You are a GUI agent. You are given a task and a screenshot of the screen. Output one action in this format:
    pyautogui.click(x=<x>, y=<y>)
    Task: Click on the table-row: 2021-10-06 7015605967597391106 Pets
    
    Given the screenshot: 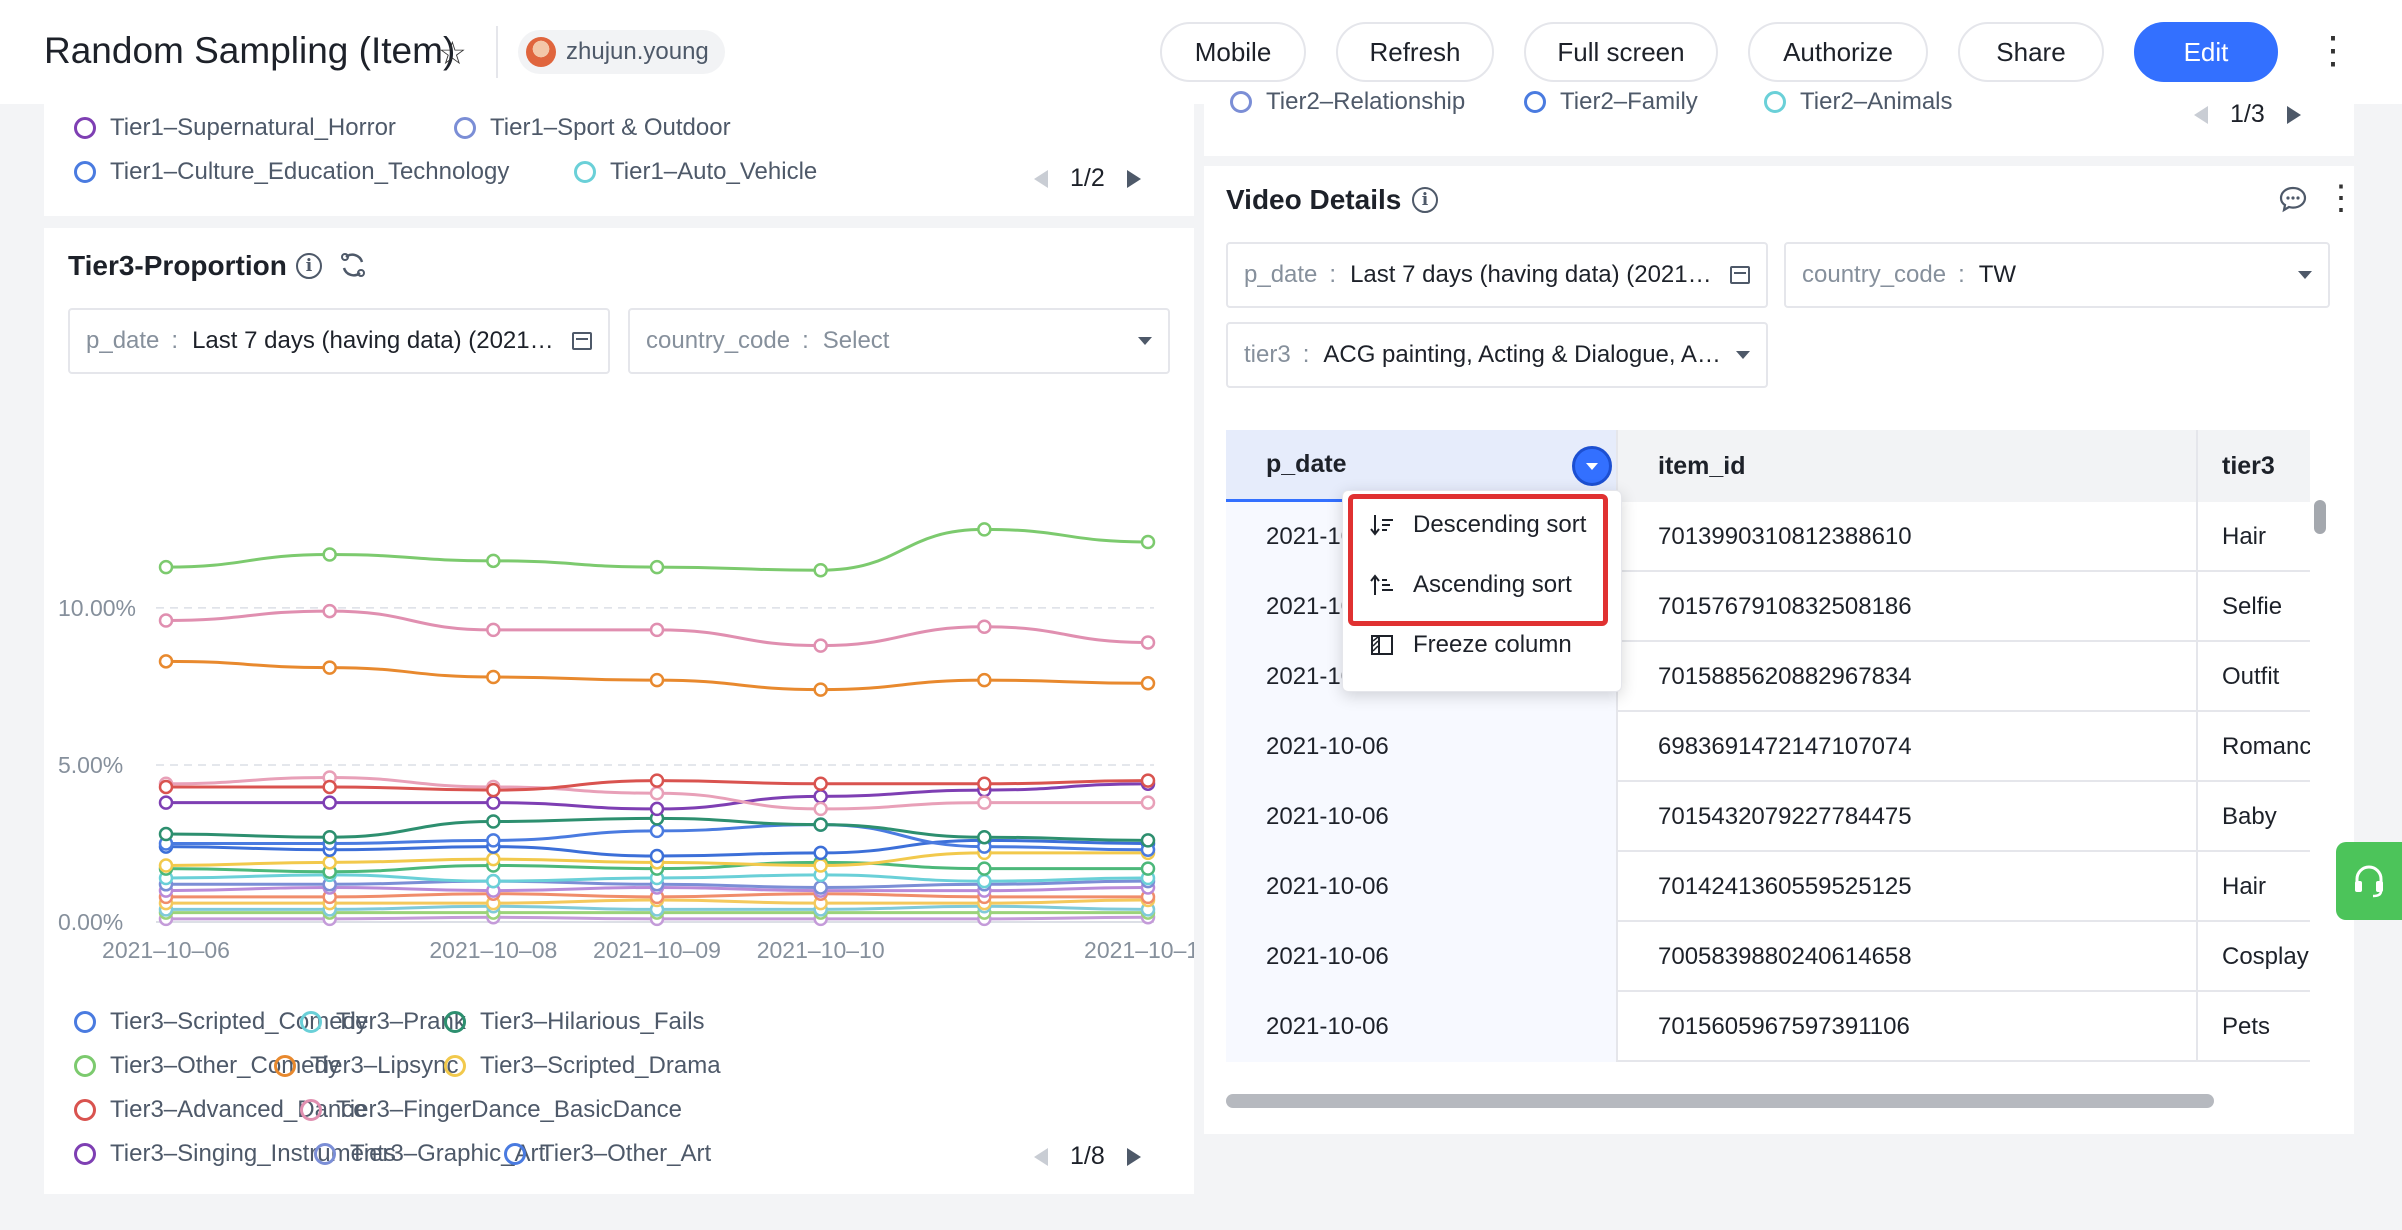 What is the action you would take?
    pyautogui.click(x=1768, y=1027)
    